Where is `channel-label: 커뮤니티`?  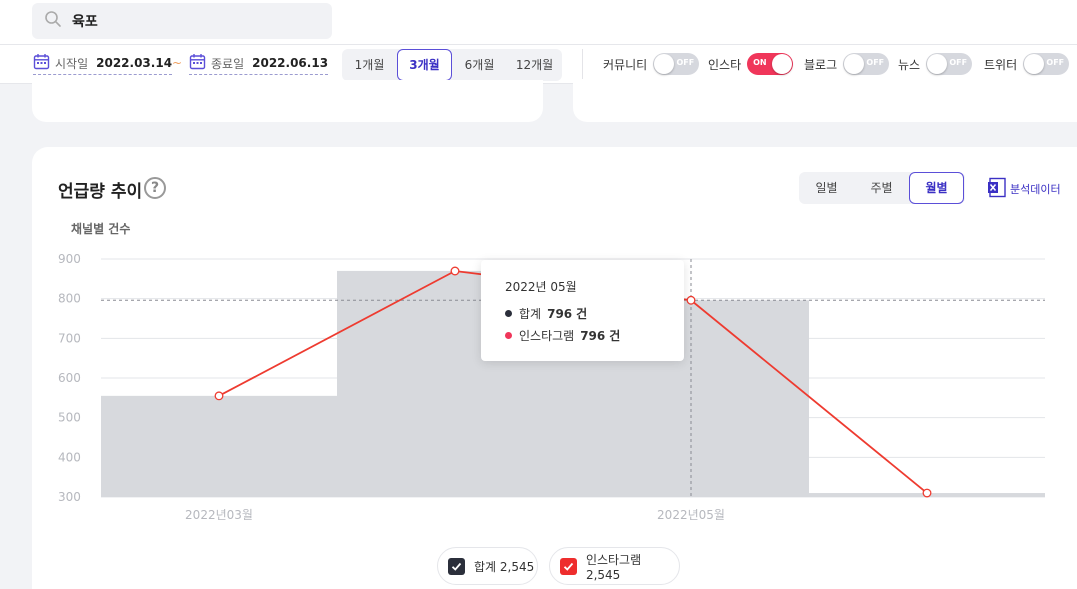 channel-label: 커뮤니티 is located at coordinates (625, 64).